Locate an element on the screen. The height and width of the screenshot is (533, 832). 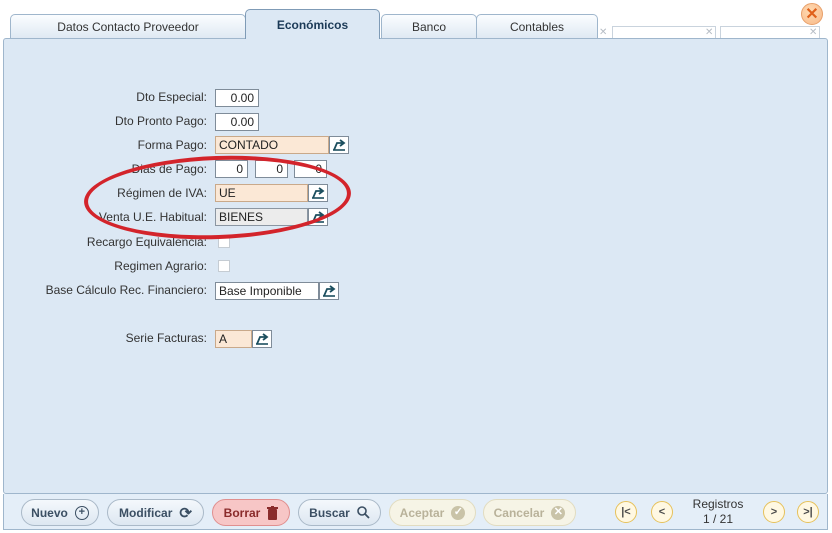
dto-pronto-pago-label: Dto Pronto Pago: is located at coordinates (160, 121).